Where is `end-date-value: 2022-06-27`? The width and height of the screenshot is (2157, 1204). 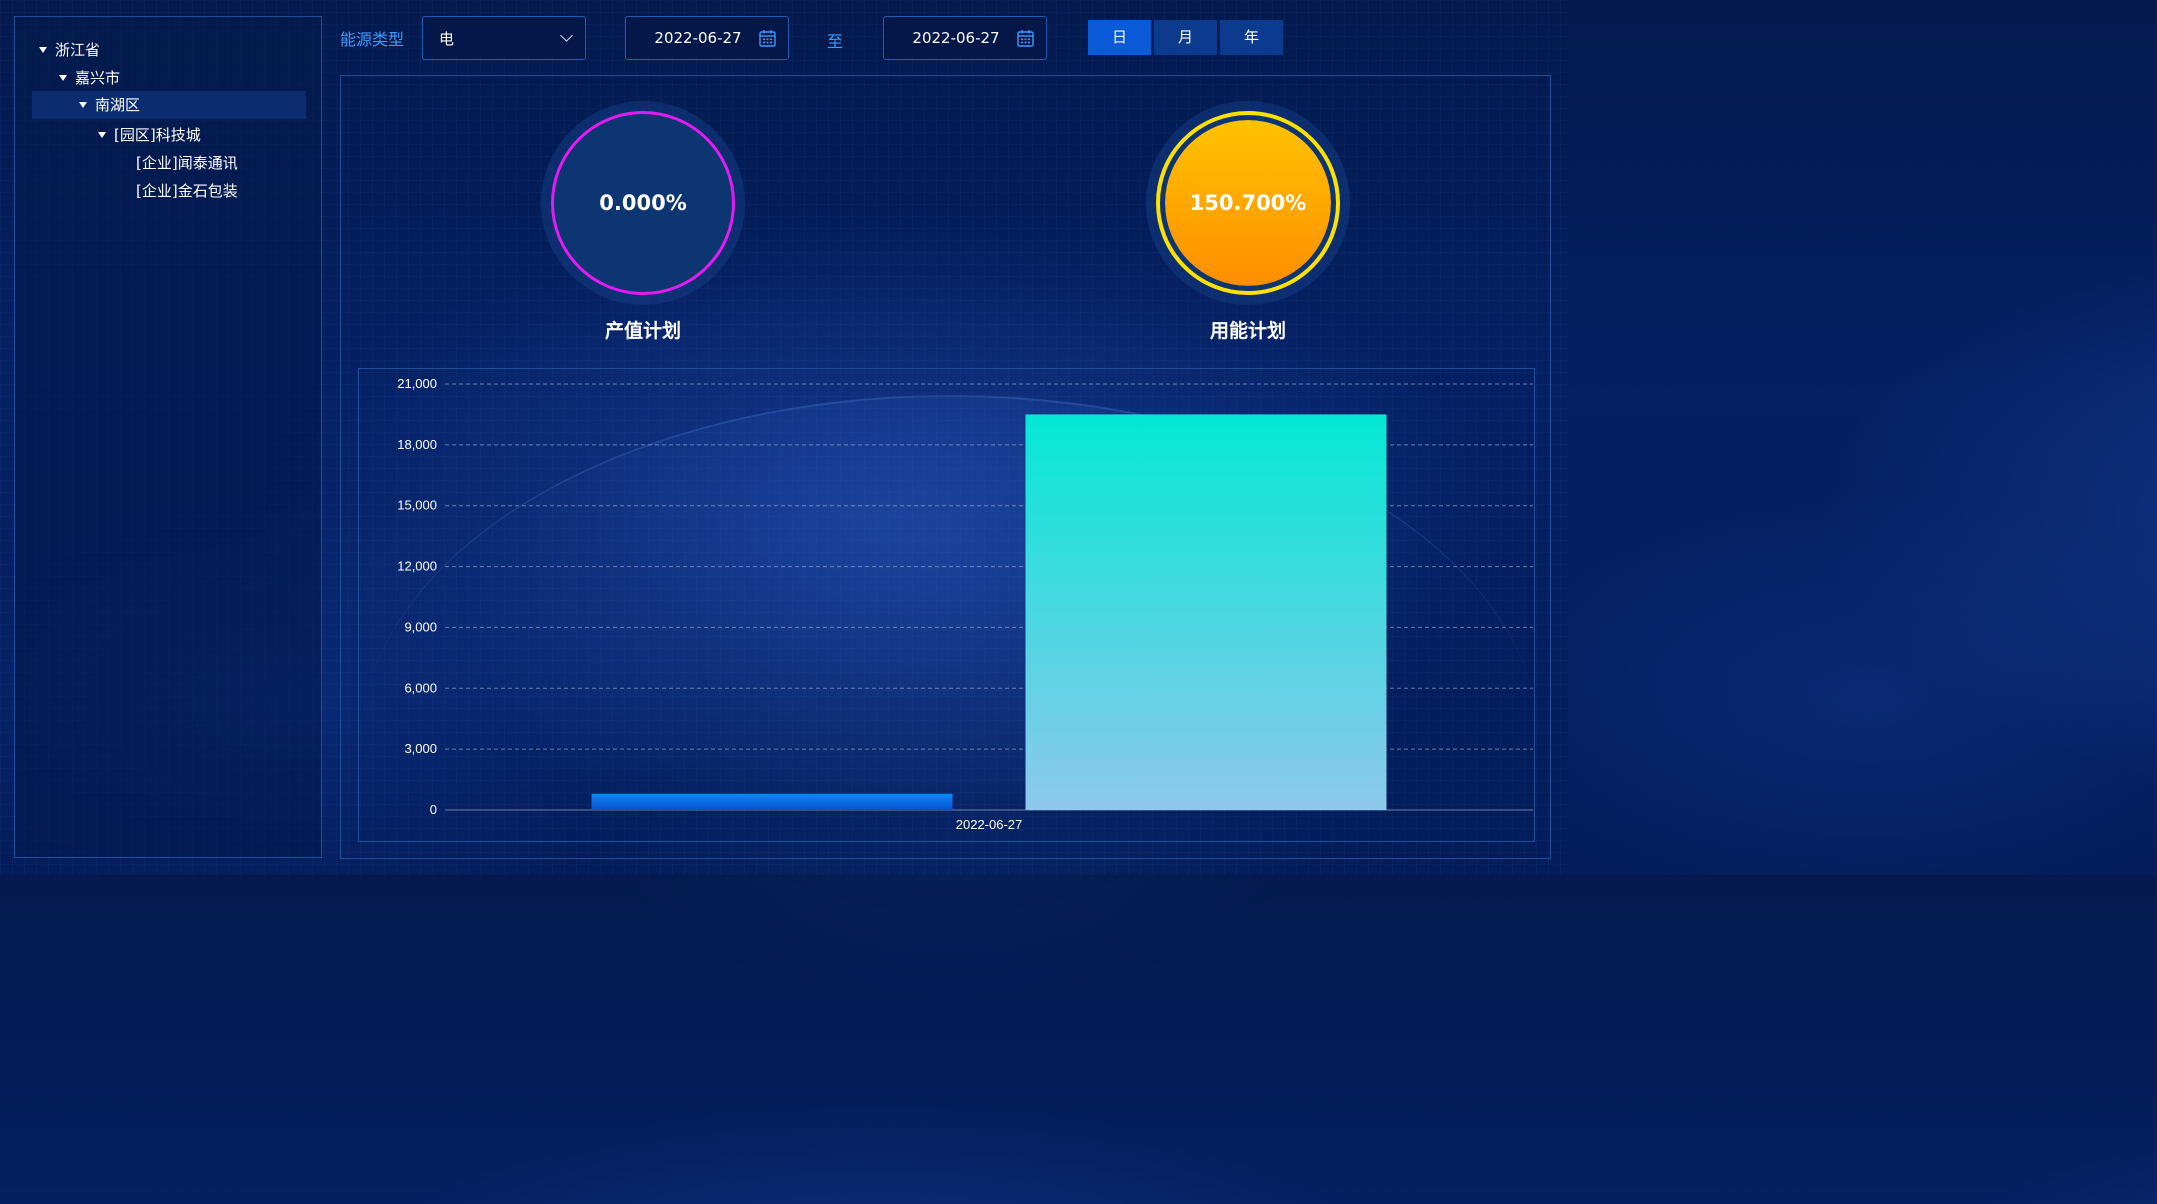
end-date-value: 2022-06-27 is located at coordinates (956, 38).